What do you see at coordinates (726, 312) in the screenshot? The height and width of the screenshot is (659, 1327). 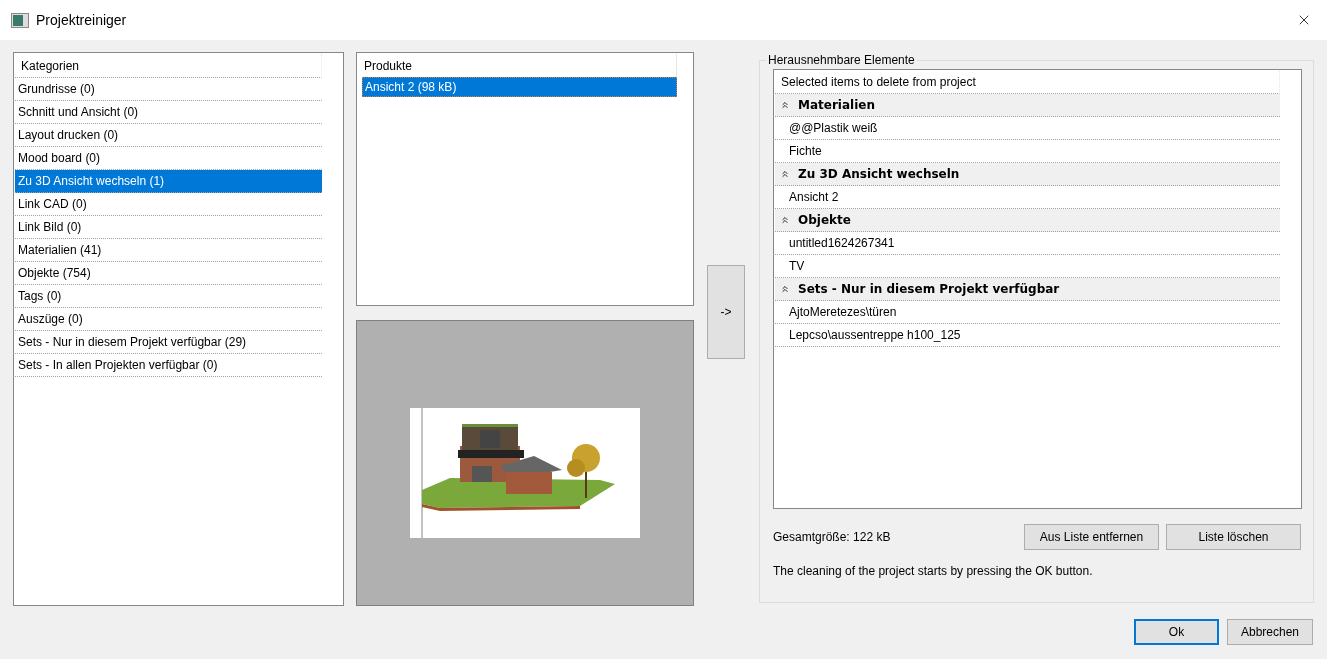 I see `transfer-button: ->` at bounding box center [726, 312].